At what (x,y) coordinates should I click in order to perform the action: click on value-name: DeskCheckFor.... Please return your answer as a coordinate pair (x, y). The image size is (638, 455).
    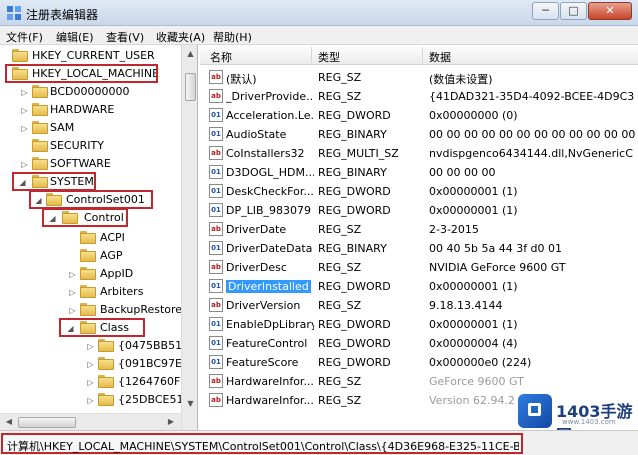
    Looking at the image, I should click on (270, 191).